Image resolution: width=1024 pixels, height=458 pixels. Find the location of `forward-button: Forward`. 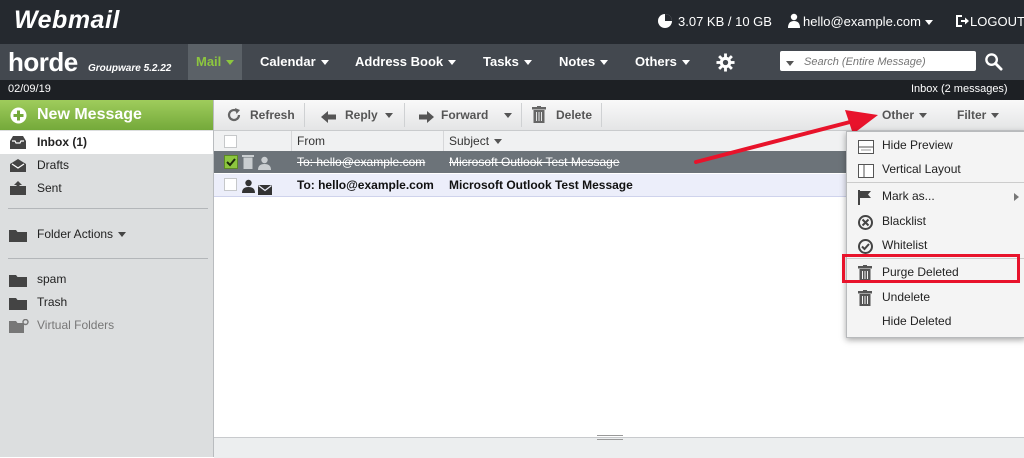

forward-button: Forward is located at coordinates (465, 115).